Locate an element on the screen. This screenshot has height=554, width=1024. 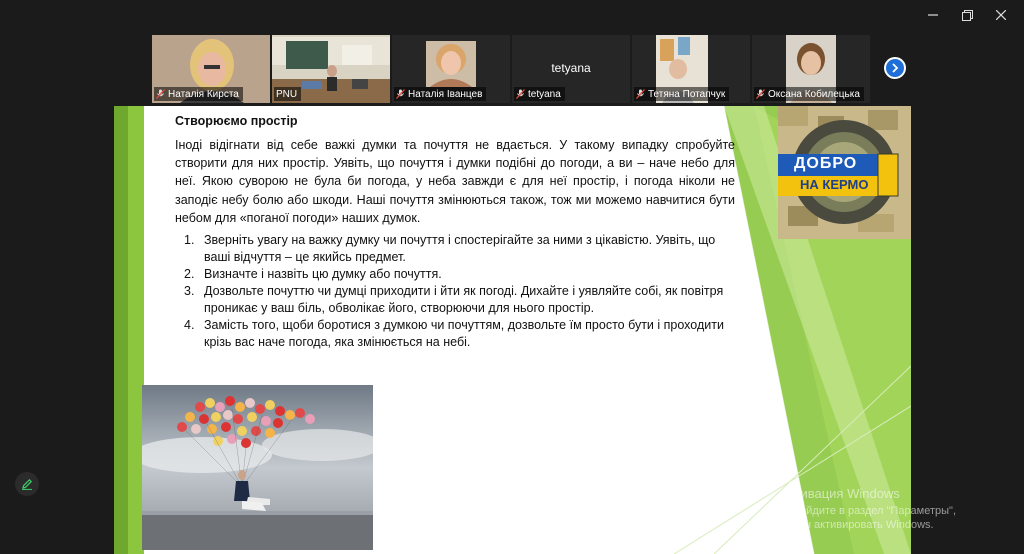
pencil-icon is located at coordinates (27, 484).